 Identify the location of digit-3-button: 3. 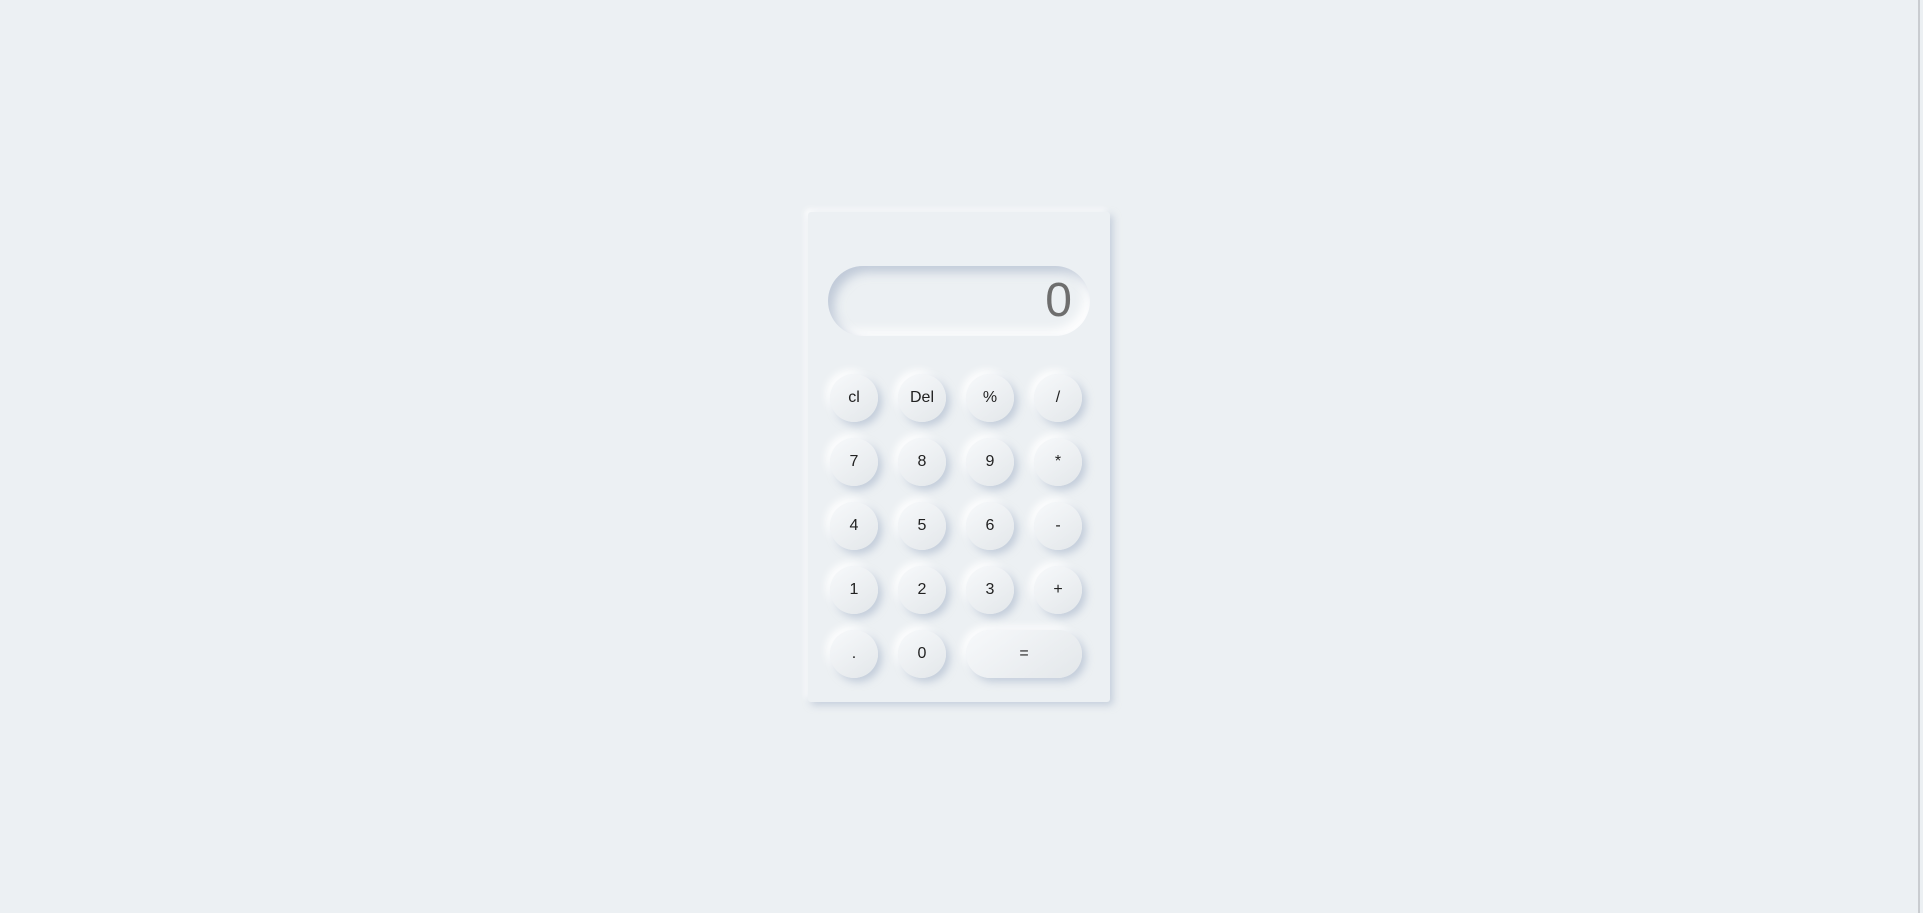
(990, 590).